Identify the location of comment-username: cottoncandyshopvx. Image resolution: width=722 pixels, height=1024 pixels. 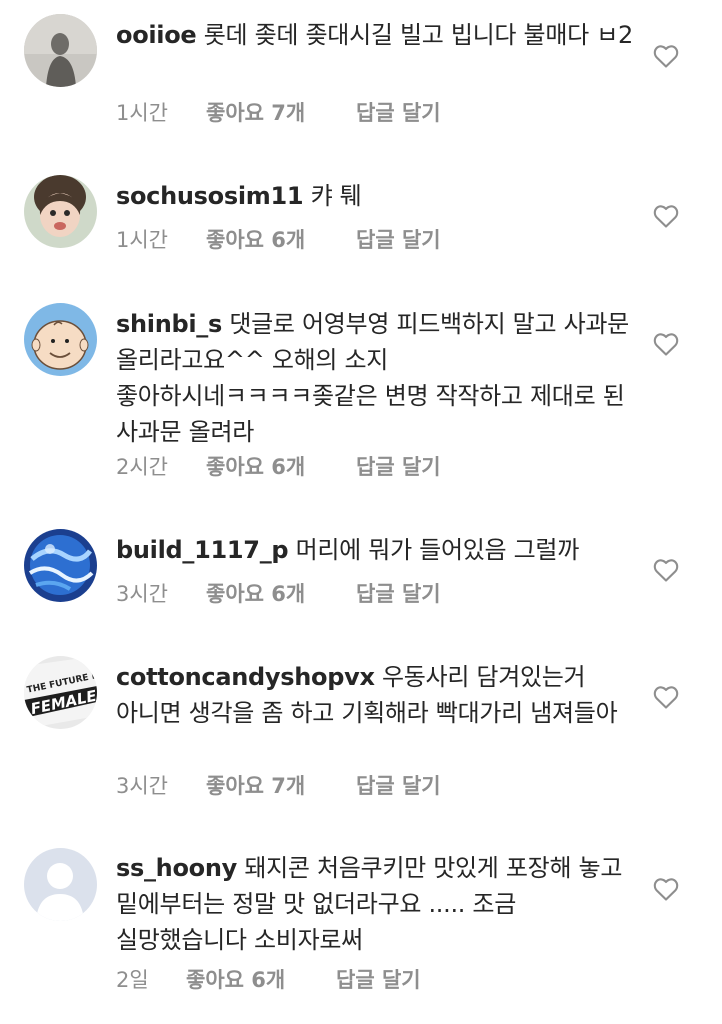
(245, 677).